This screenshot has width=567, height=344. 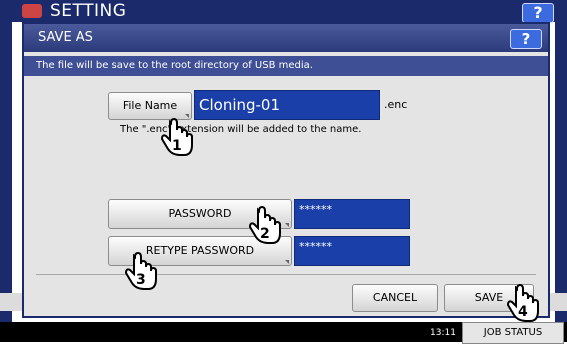 What do you see at coordinates (265, 234) in the screenshot?
I see `callout-number-2: 2` at bounding box center [265, 234].